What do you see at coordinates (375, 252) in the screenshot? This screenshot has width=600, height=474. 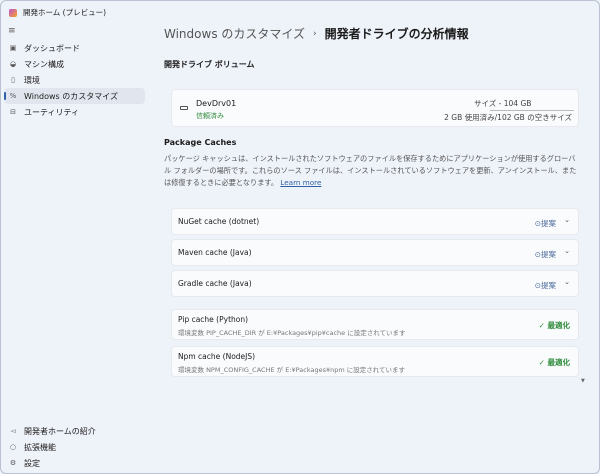 I see `cache-row: Maven cache (Java) ⊙提案 ⌄` at bounding box center [375, 252].